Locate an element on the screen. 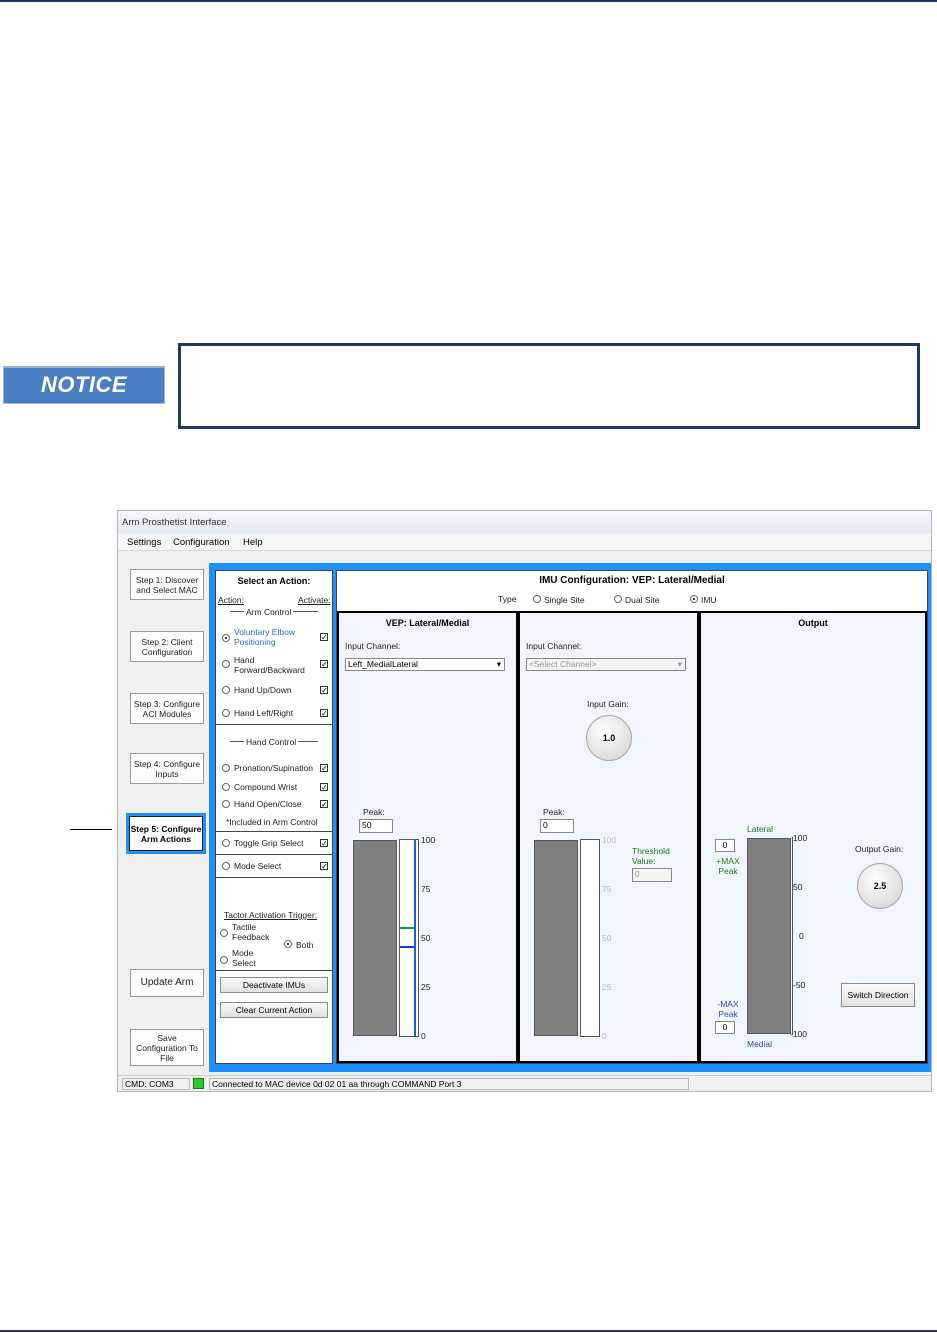 The width and height of the screenshot is (937, 1333). vep-threshold-marker is located at coordinates (408, 928).